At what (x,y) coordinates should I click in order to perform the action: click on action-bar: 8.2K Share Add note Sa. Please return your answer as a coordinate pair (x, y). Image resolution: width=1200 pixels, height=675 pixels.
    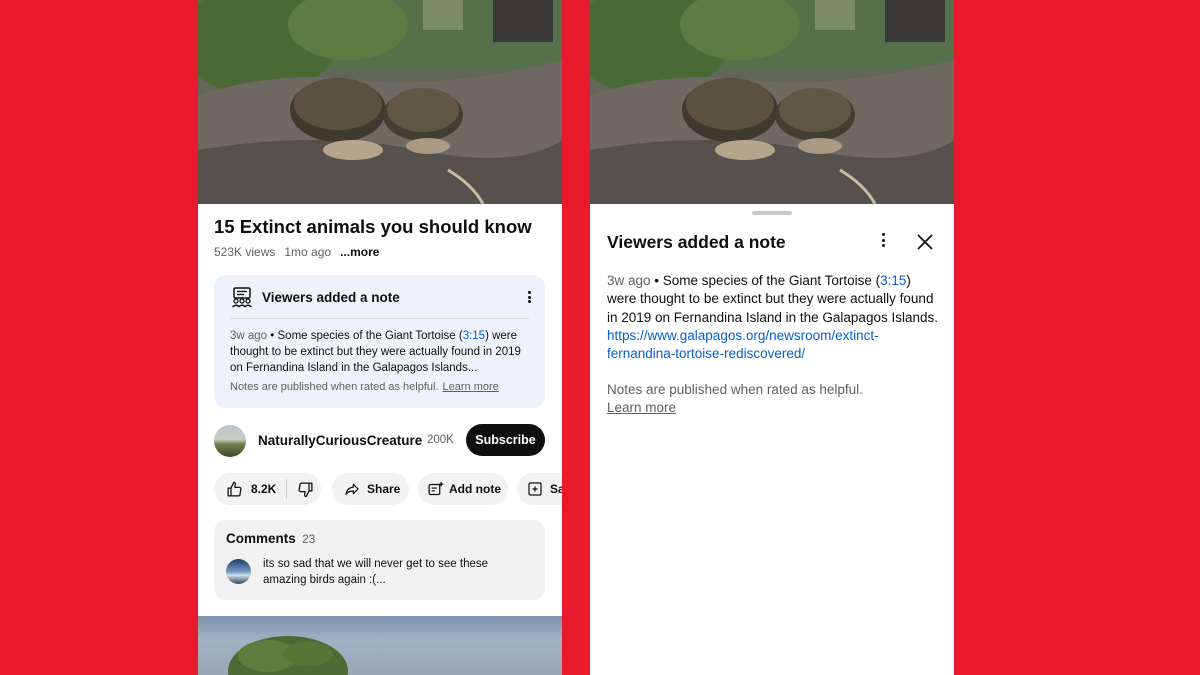
    Looking at the image, I should click on (388, 489).